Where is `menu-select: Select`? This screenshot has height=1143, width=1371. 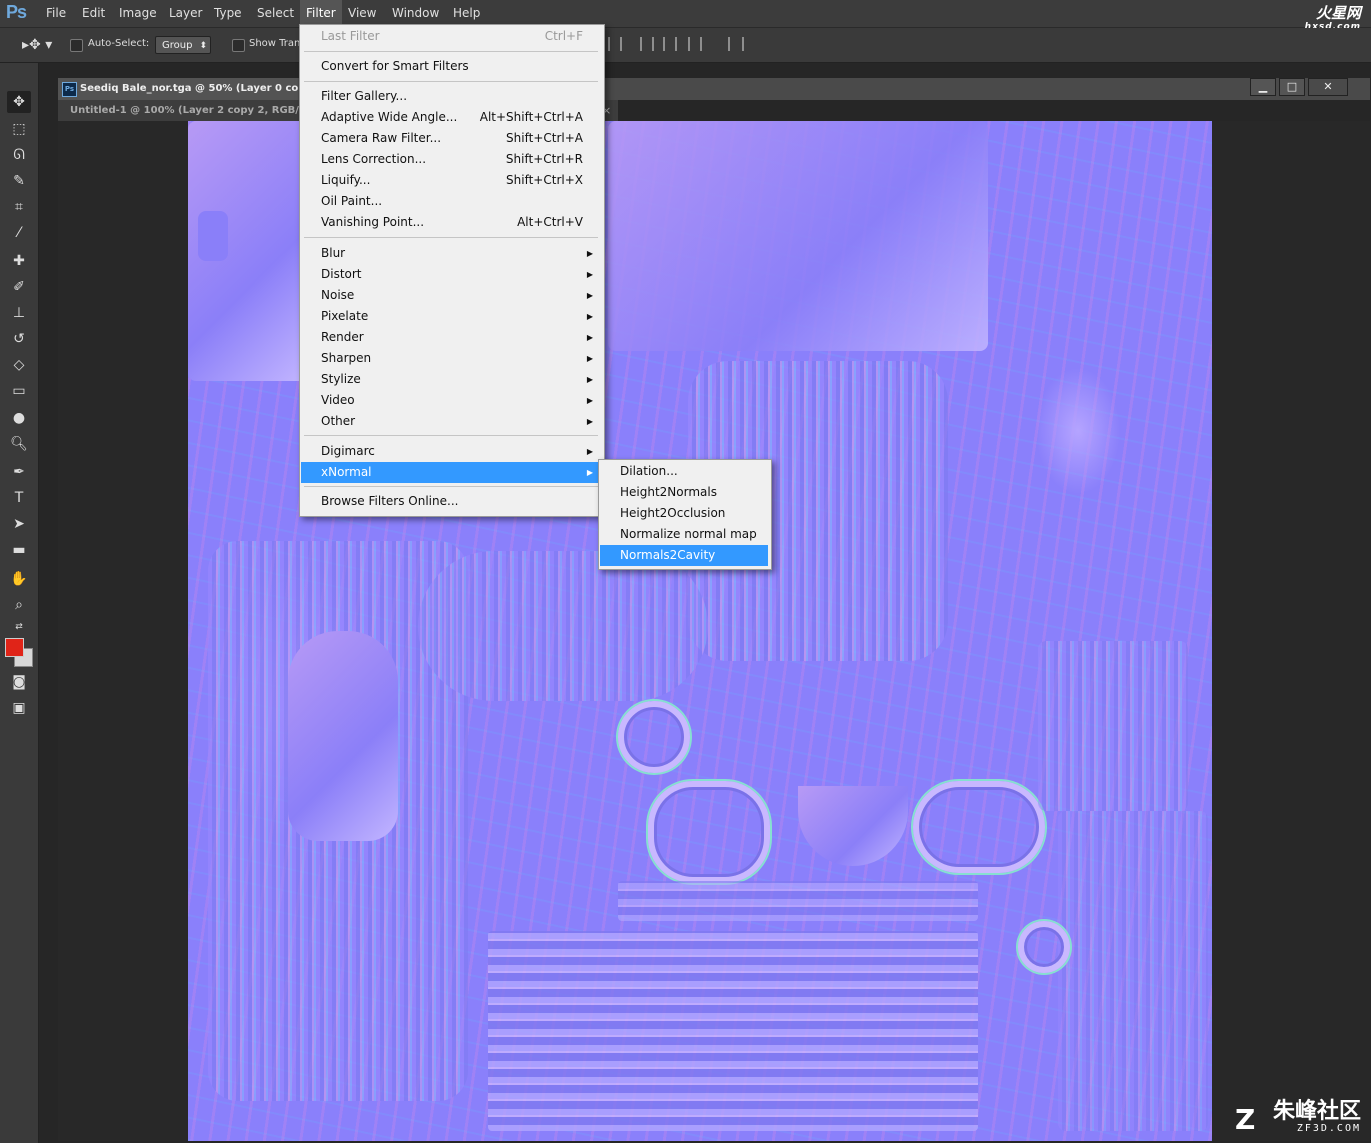 menu-select: Select is located at coordinates (275, 13).